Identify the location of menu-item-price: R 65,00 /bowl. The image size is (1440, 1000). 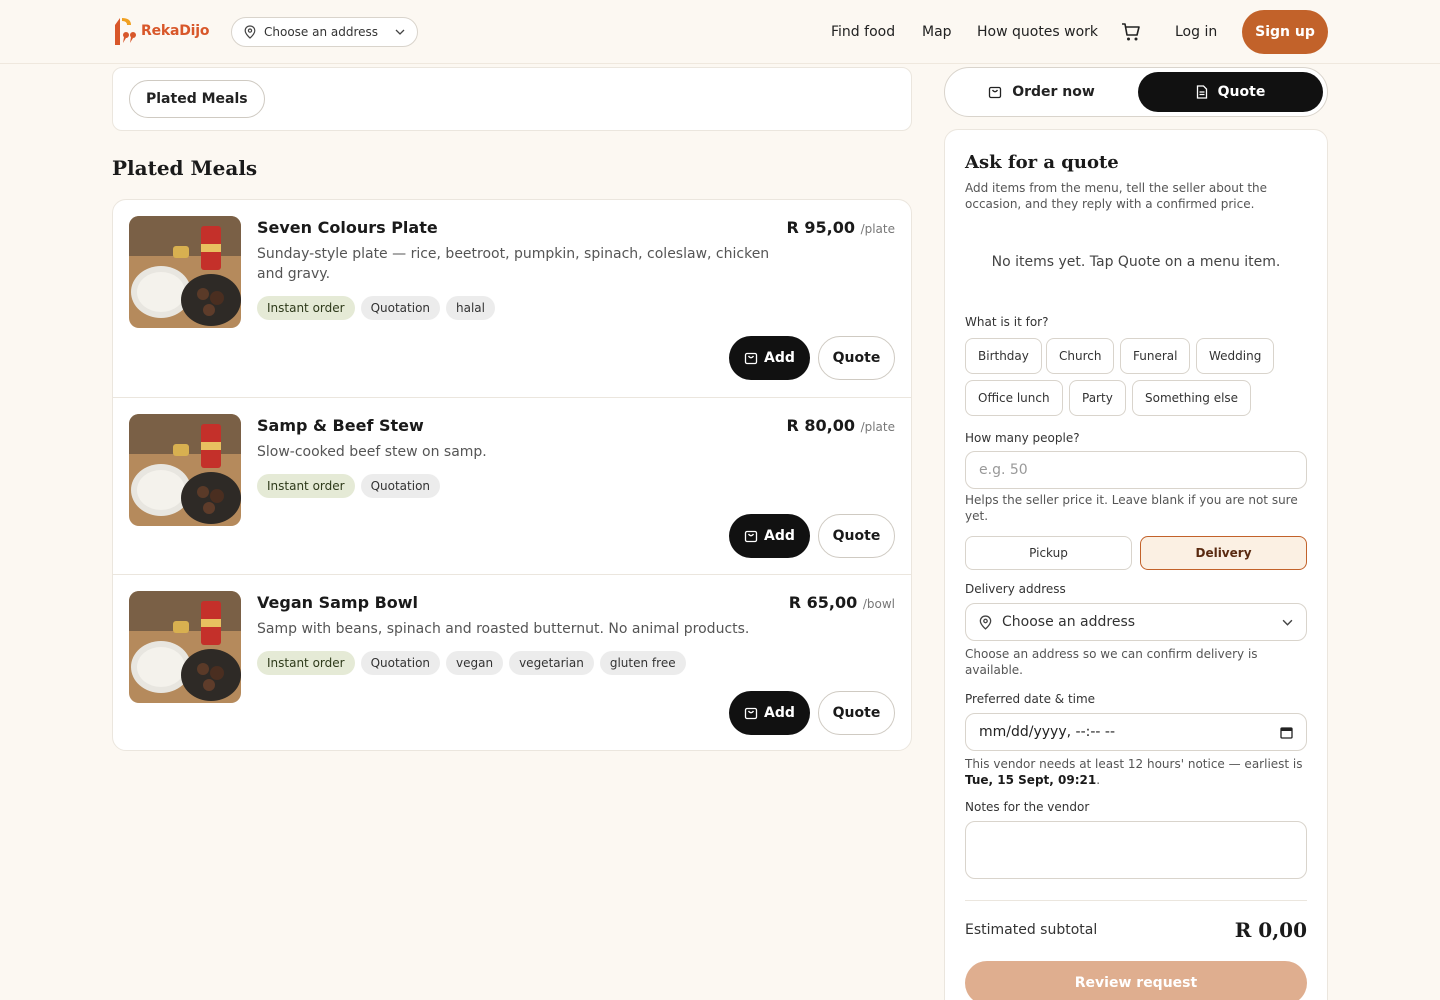
(842, 602).